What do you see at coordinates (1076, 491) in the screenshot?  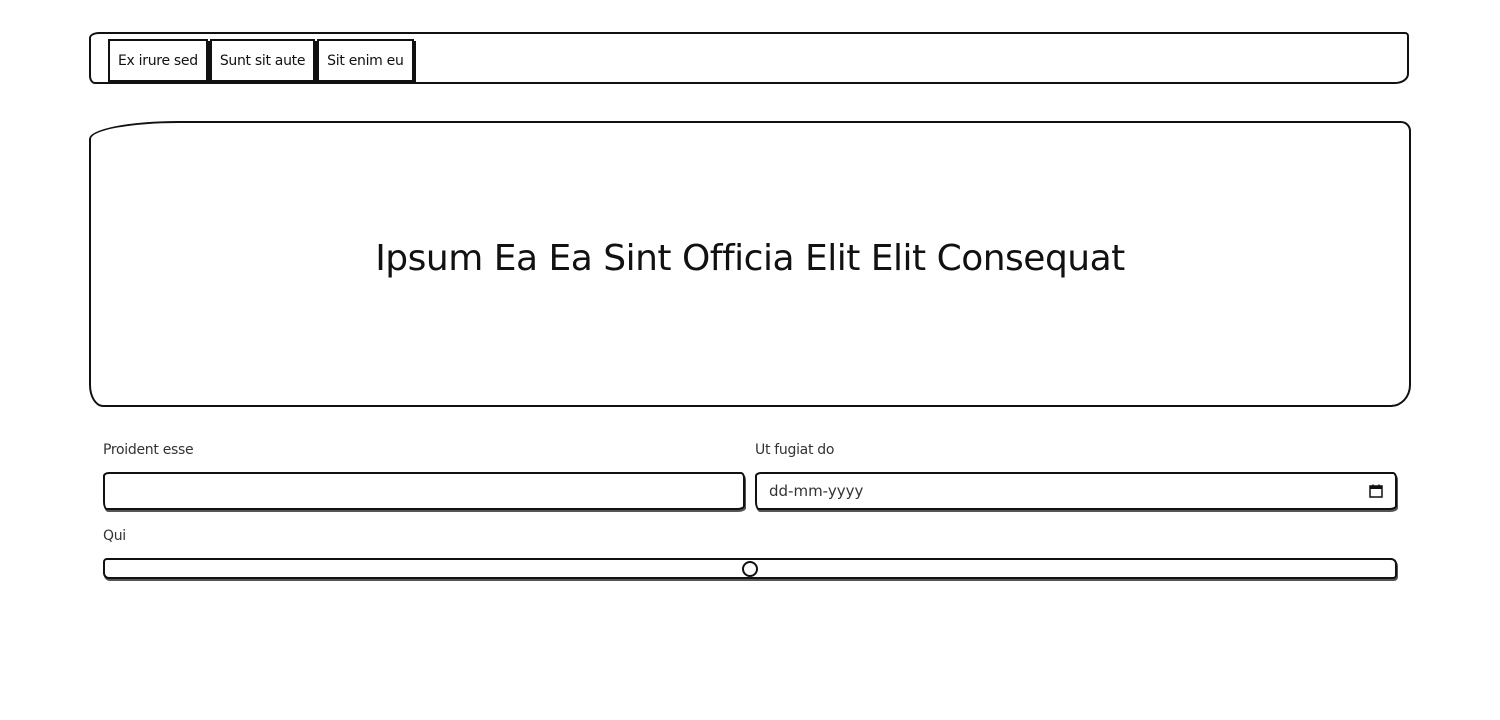 I see `ut-fugiat-do-date-input: dd-mm-yyyy` at bounding box center [1076, 491].